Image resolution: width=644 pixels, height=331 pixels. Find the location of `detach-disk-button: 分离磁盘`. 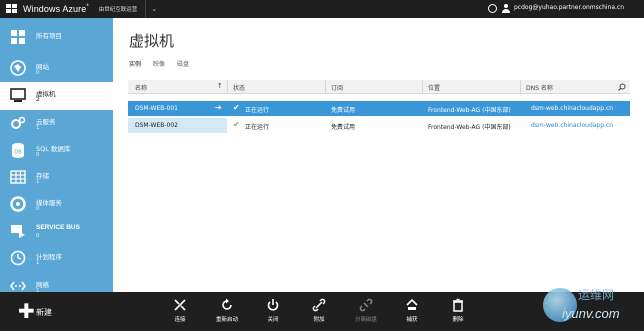

detach-disk-button: 分离磁盘 is located at coordinates (366, 312).